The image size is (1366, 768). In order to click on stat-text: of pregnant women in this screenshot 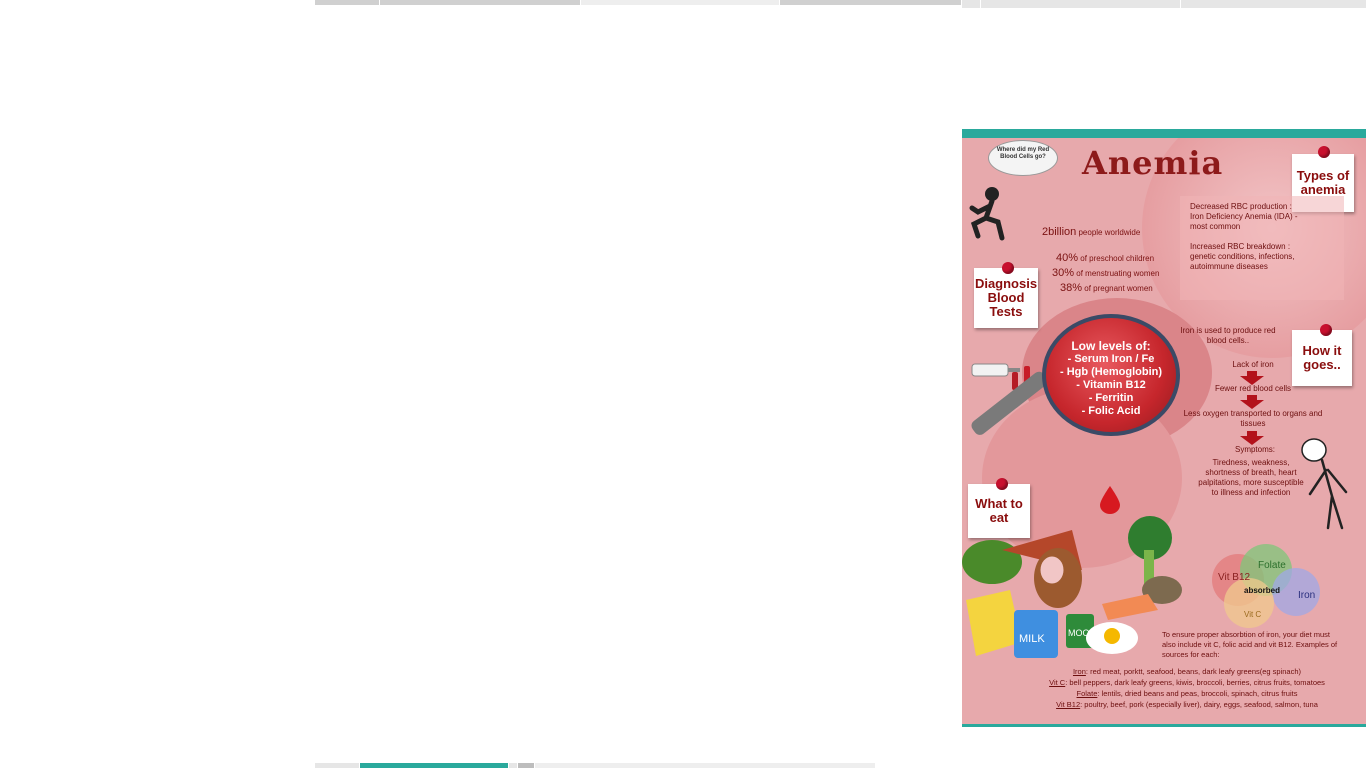, I will do `click(1117, 288)`.